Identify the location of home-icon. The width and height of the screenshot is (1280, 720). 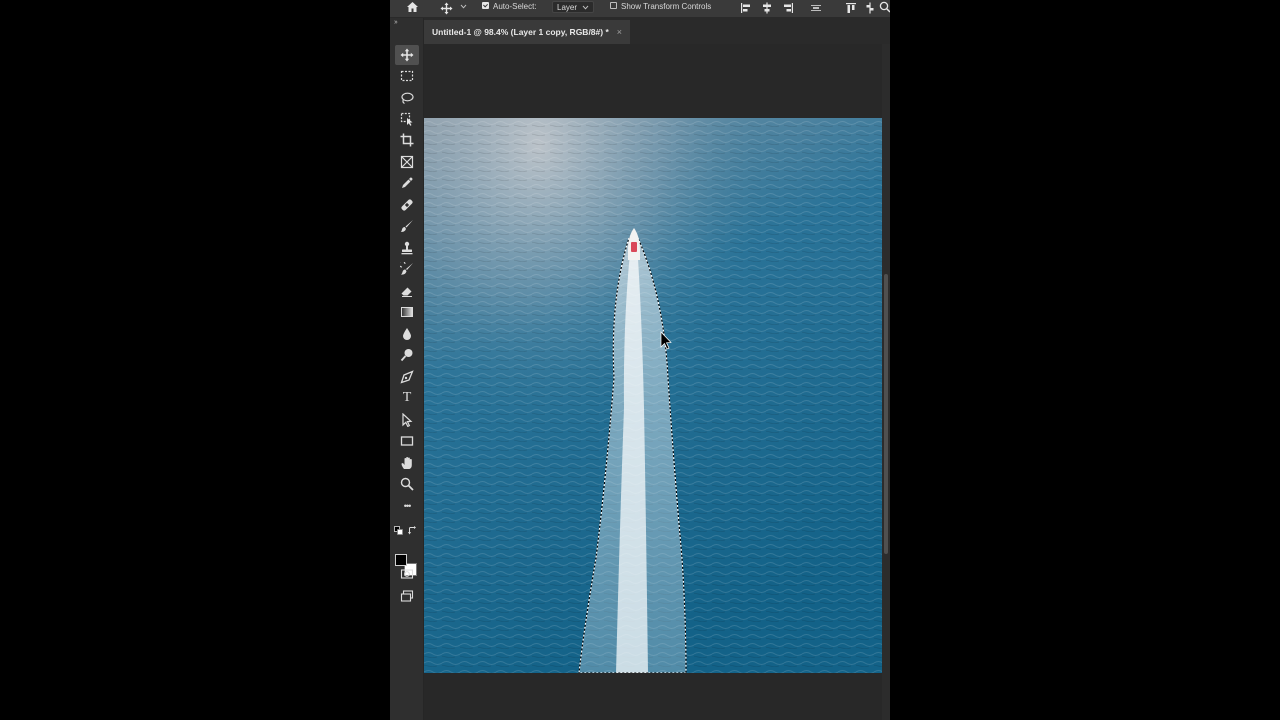
(412, 8).